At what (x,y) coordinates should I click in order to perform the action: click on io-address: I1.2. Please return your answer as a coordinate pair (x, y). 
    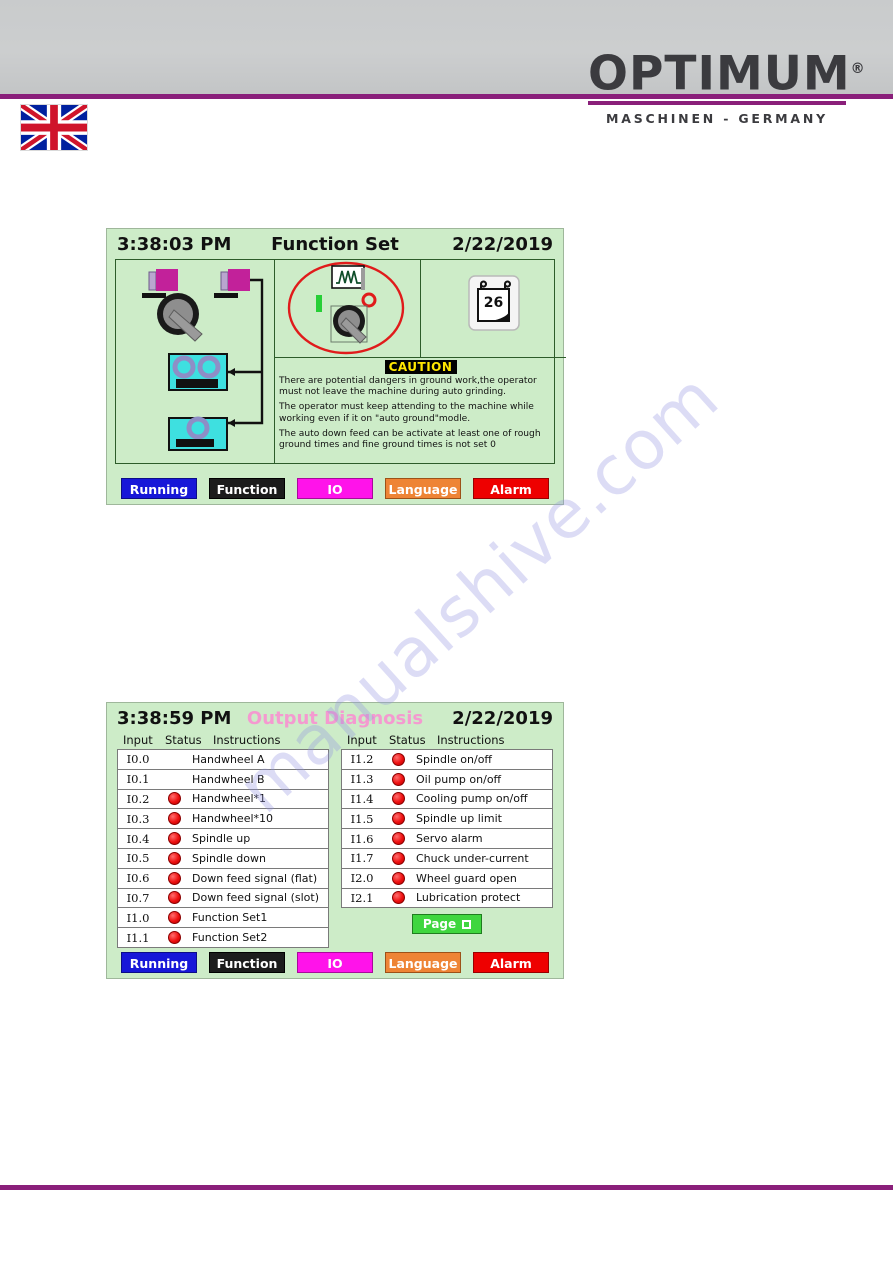
    Looking at the image, I should click on (362, 759).